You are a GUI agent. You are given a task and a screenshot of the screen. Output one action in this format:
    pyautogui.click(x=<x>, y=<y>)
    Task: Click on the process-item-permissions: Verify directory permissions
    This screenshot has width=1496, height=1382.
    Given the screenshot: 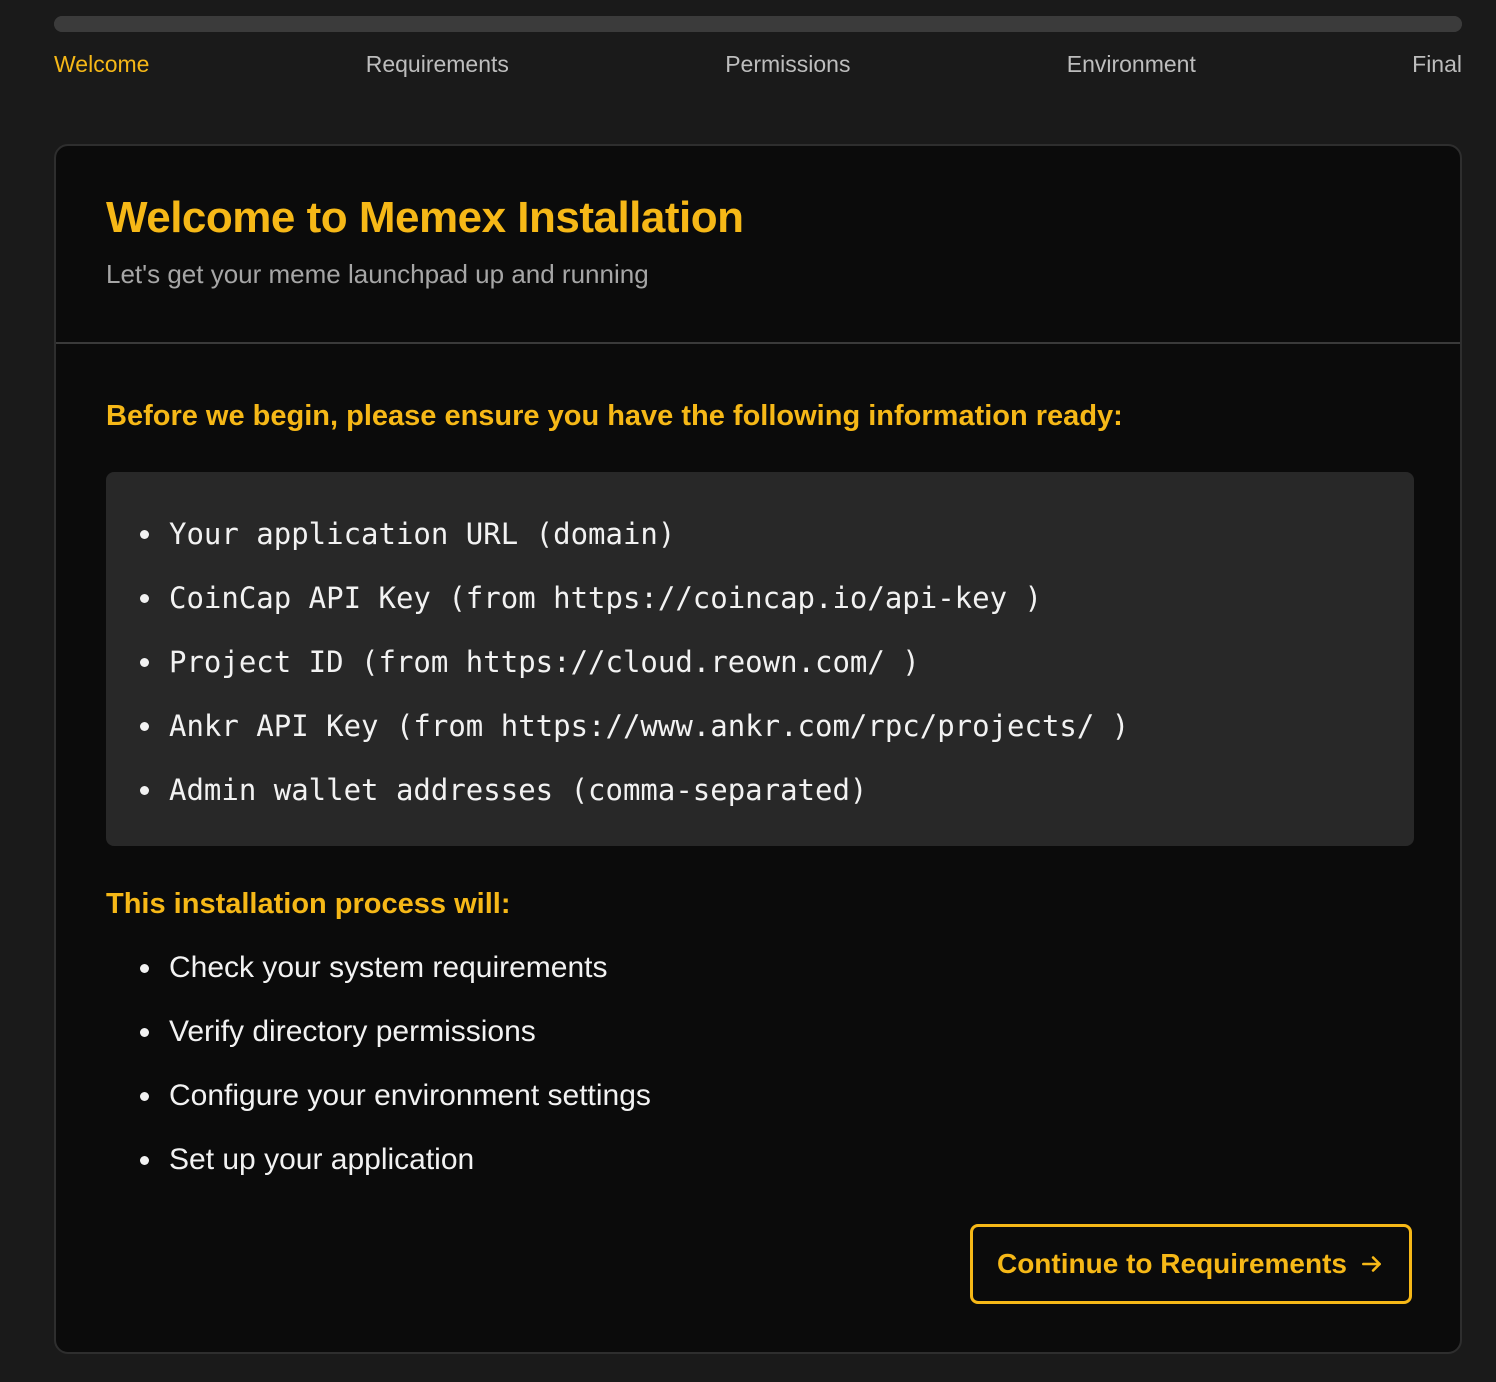 What is the action you would take?
    pyautogui.click(x=775, y=1032)
    